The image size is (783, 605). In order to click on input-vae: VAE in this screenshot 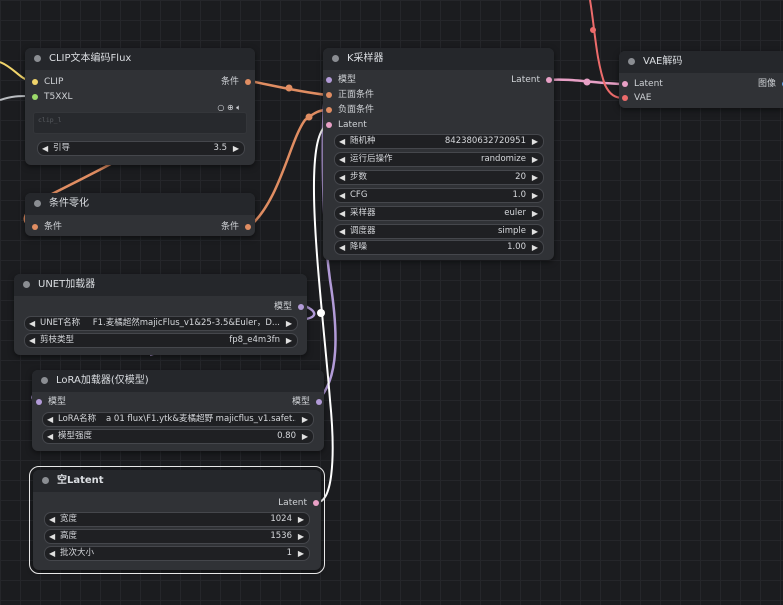, I will do `click(636, 98)`.